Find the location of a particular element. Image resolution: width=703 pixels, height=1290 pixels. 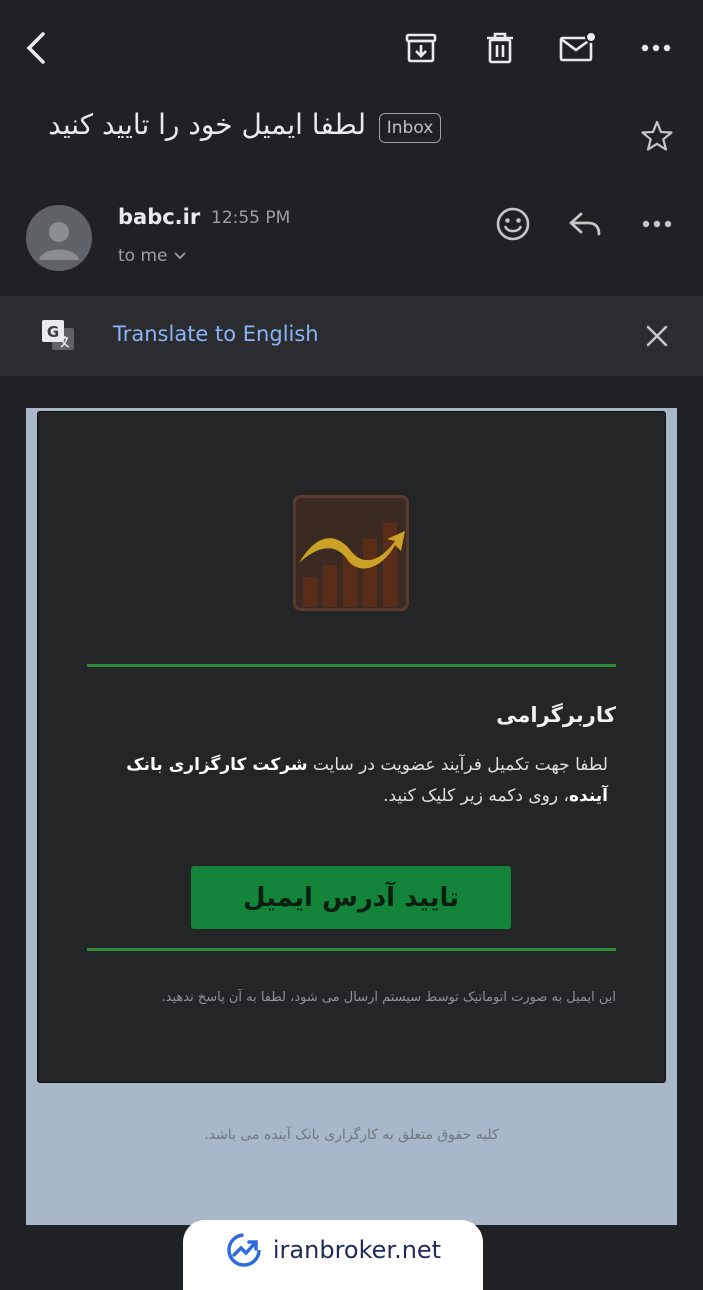

more-vert-icon is located at coordinates (656, 48).